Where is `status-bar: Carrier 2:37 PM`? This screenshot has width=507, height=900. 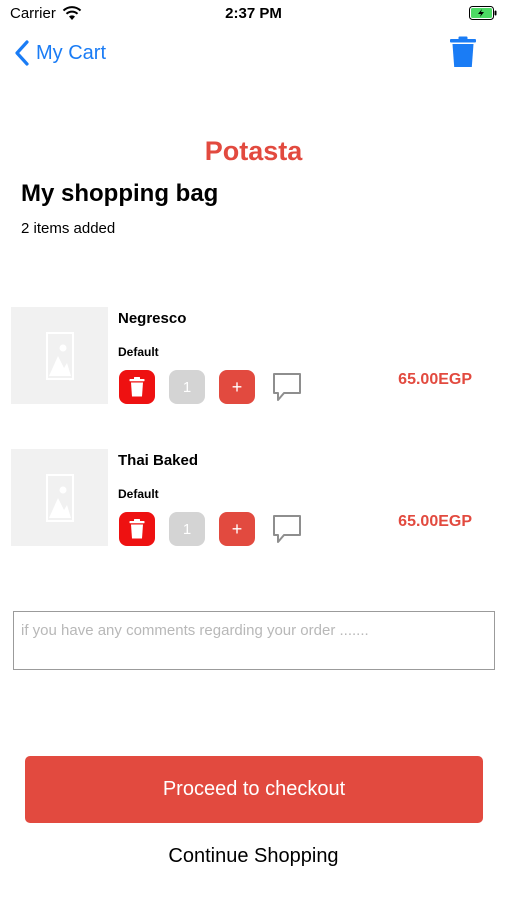 status-bar: Carrier 2:37 PM is located at coordinates (253, 14).